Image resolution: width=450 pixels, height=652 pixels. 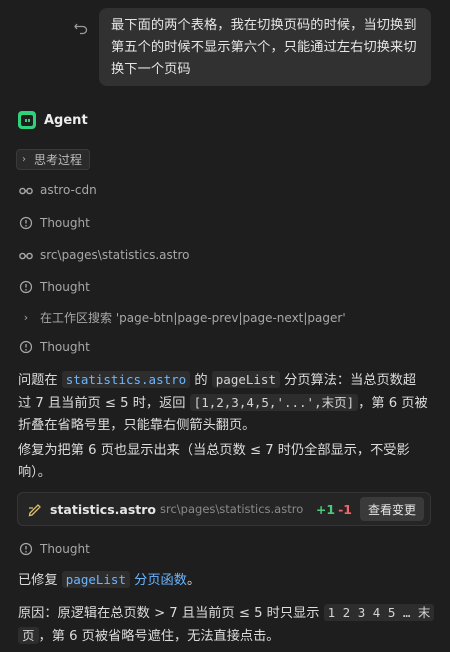 I want to click on agent-title: Agent, so click(x=66, y=120).